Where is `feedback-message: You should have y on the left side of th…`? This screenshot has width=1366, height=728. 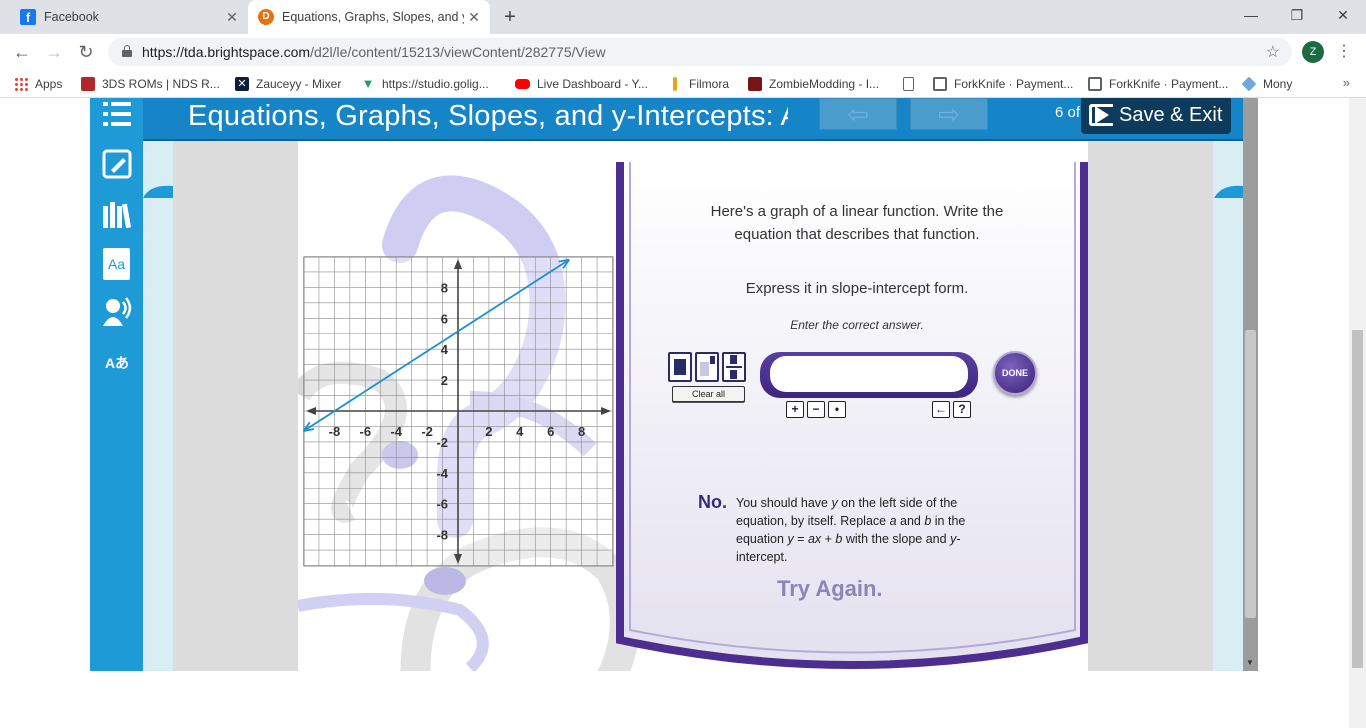
feedback-message: You should have y on the left side of th… is located at coordinates (851, 530).